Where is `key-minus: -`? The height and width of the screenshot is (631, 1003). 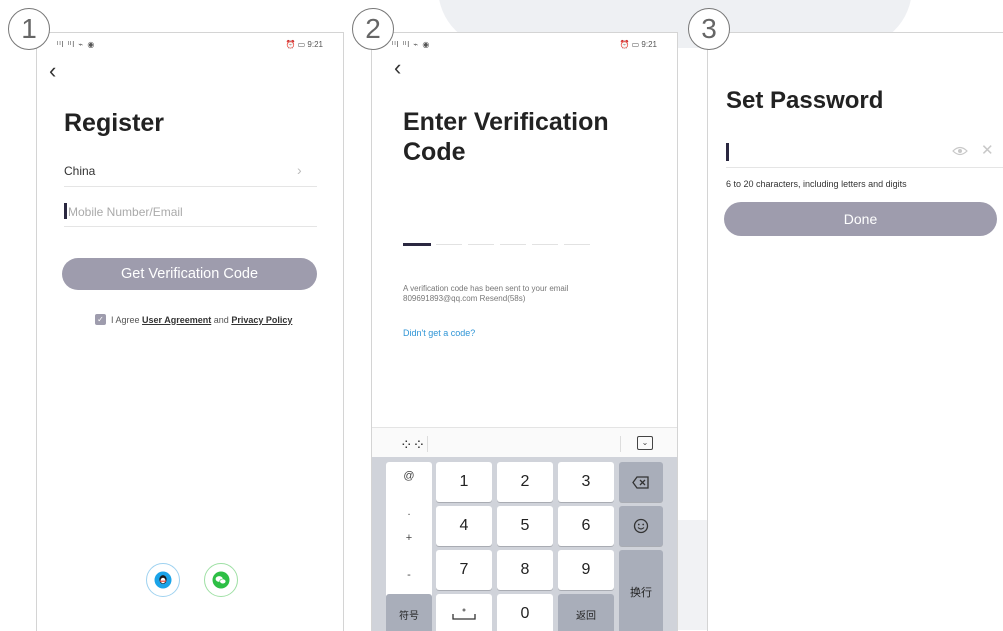 key-minus: - is located at coordinates (409, 575).